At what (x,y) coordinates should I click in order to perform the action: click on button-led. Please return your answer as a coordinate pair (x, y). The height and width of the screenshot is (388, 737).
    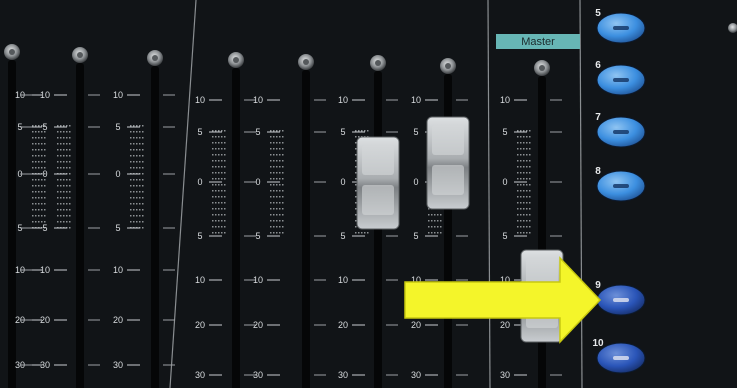
    Looking at the image, I should click on (621, 28).